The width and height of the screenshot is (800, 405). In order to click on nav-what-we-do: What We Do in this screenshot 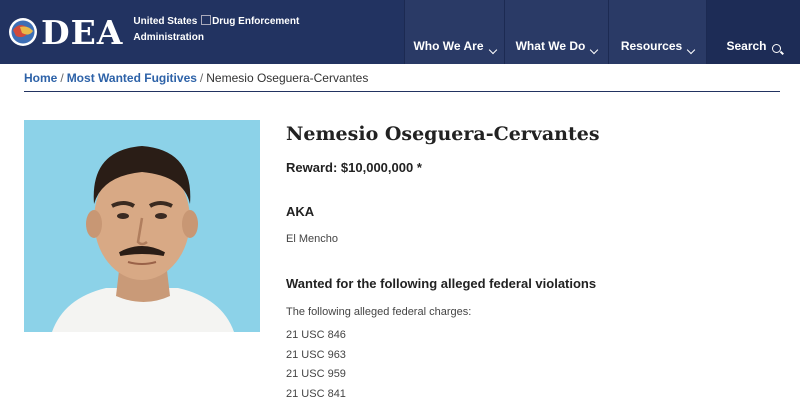, I will do `click(556, 32)`.